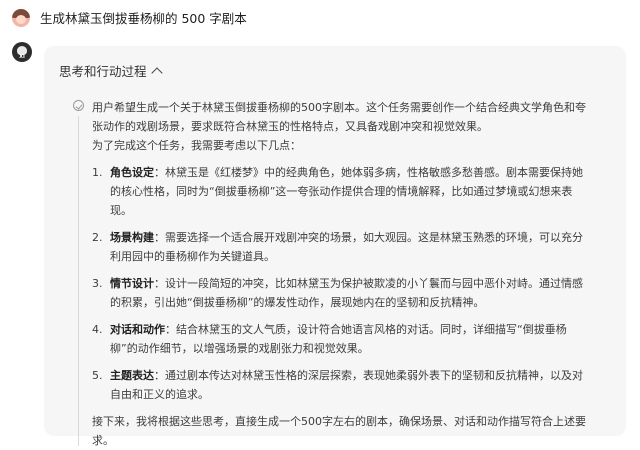 This screenshot has height=450, width=640. What do you see at coordinates (156, 72) in the screenshot?
I see `chevron-up-icon` at bounding box center [156, 72].